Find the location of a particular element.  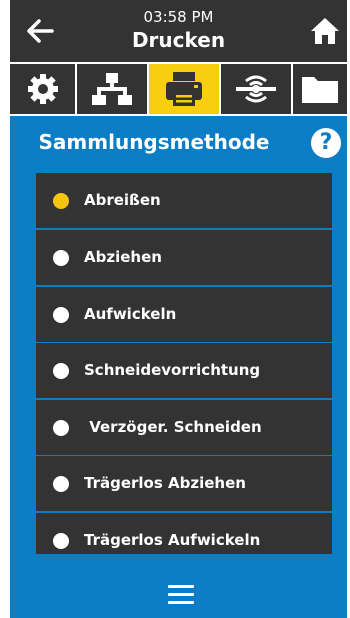

tab-settings is located at coordinates (42, 89).